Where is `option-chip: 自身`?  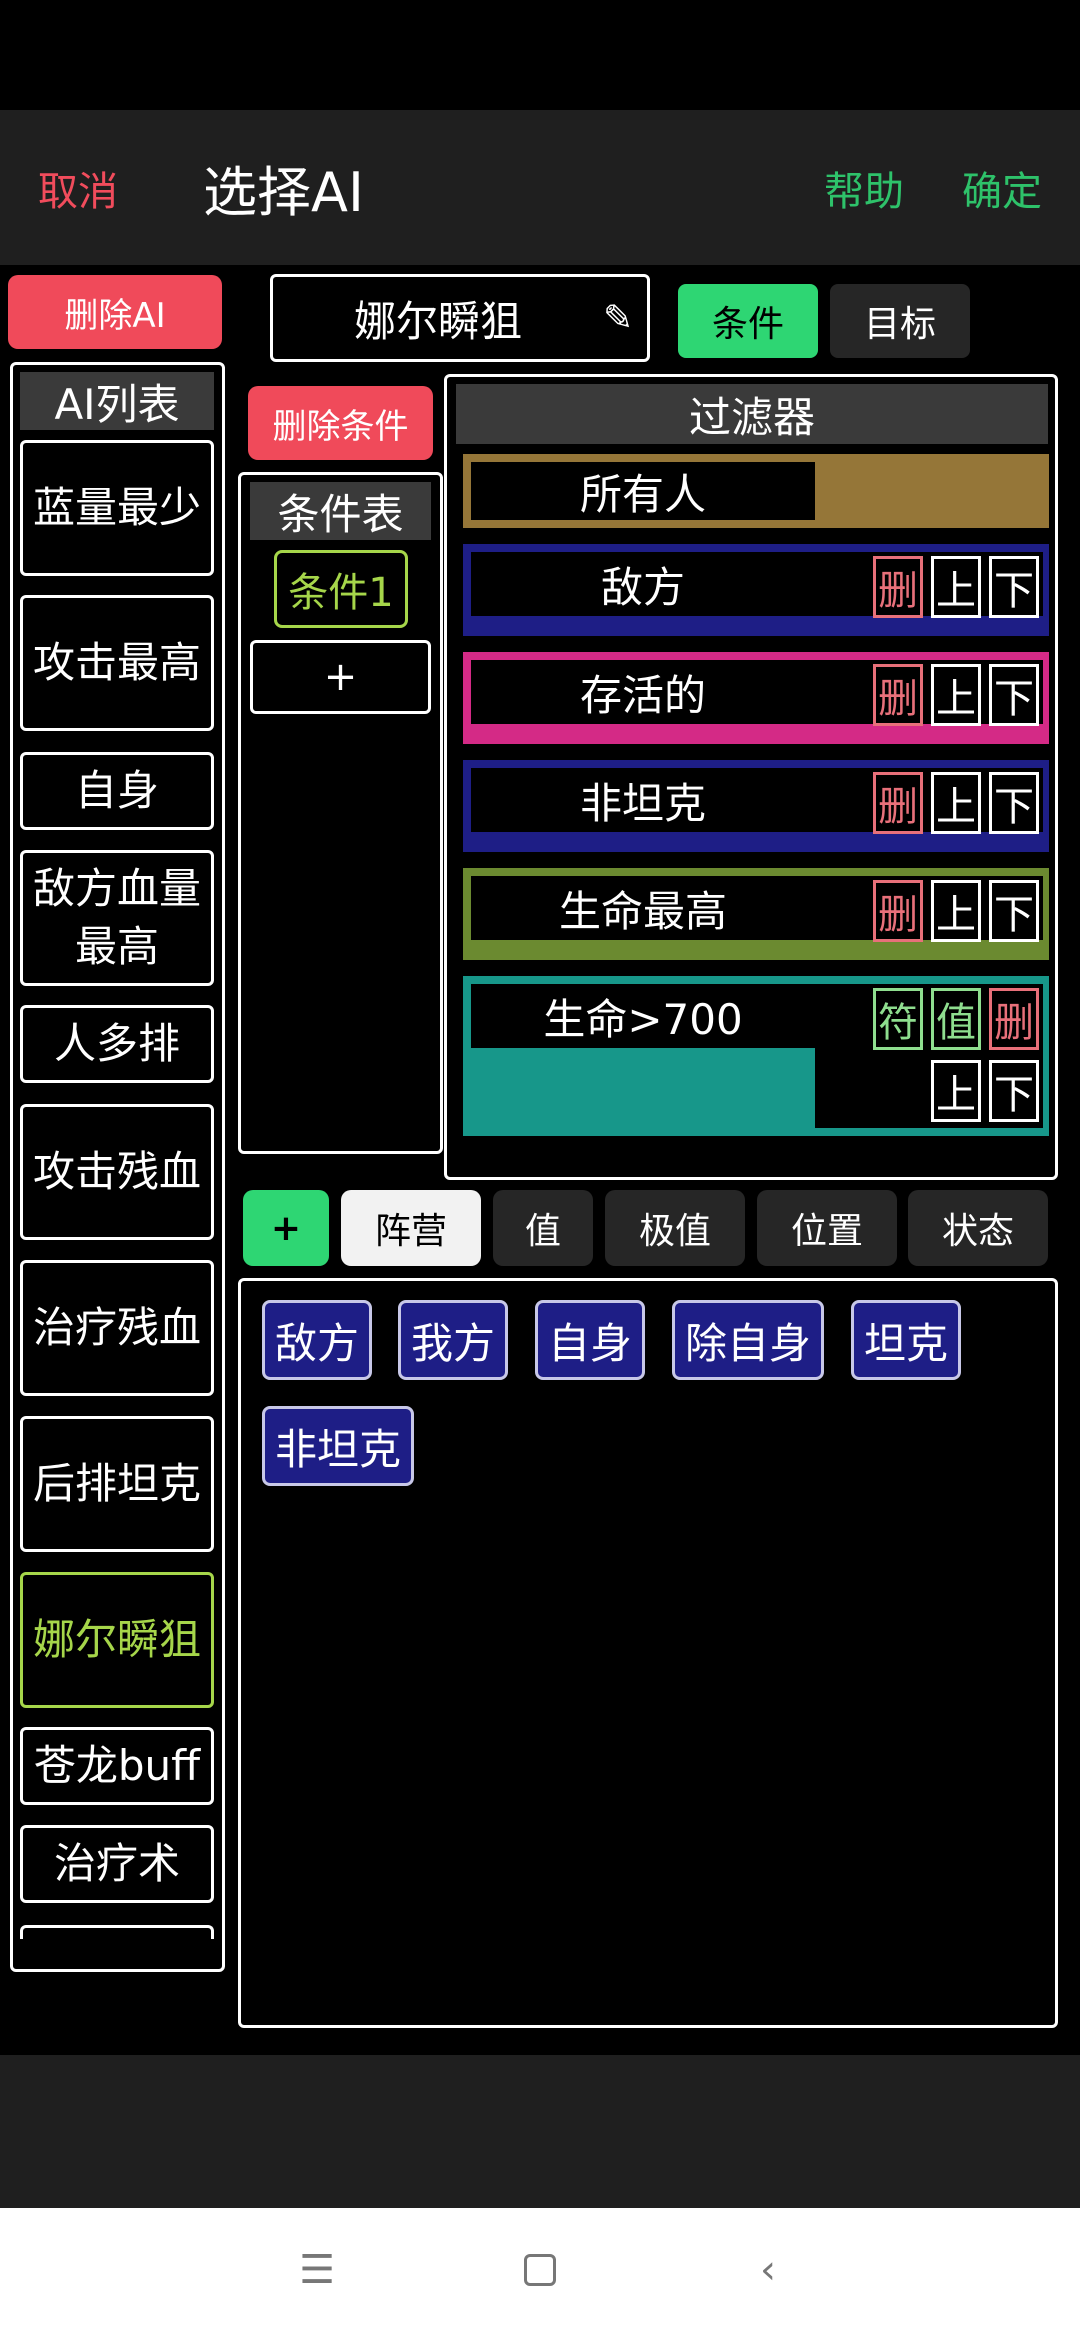
option-chip: 自身 is located at coordinates (590, 1340).